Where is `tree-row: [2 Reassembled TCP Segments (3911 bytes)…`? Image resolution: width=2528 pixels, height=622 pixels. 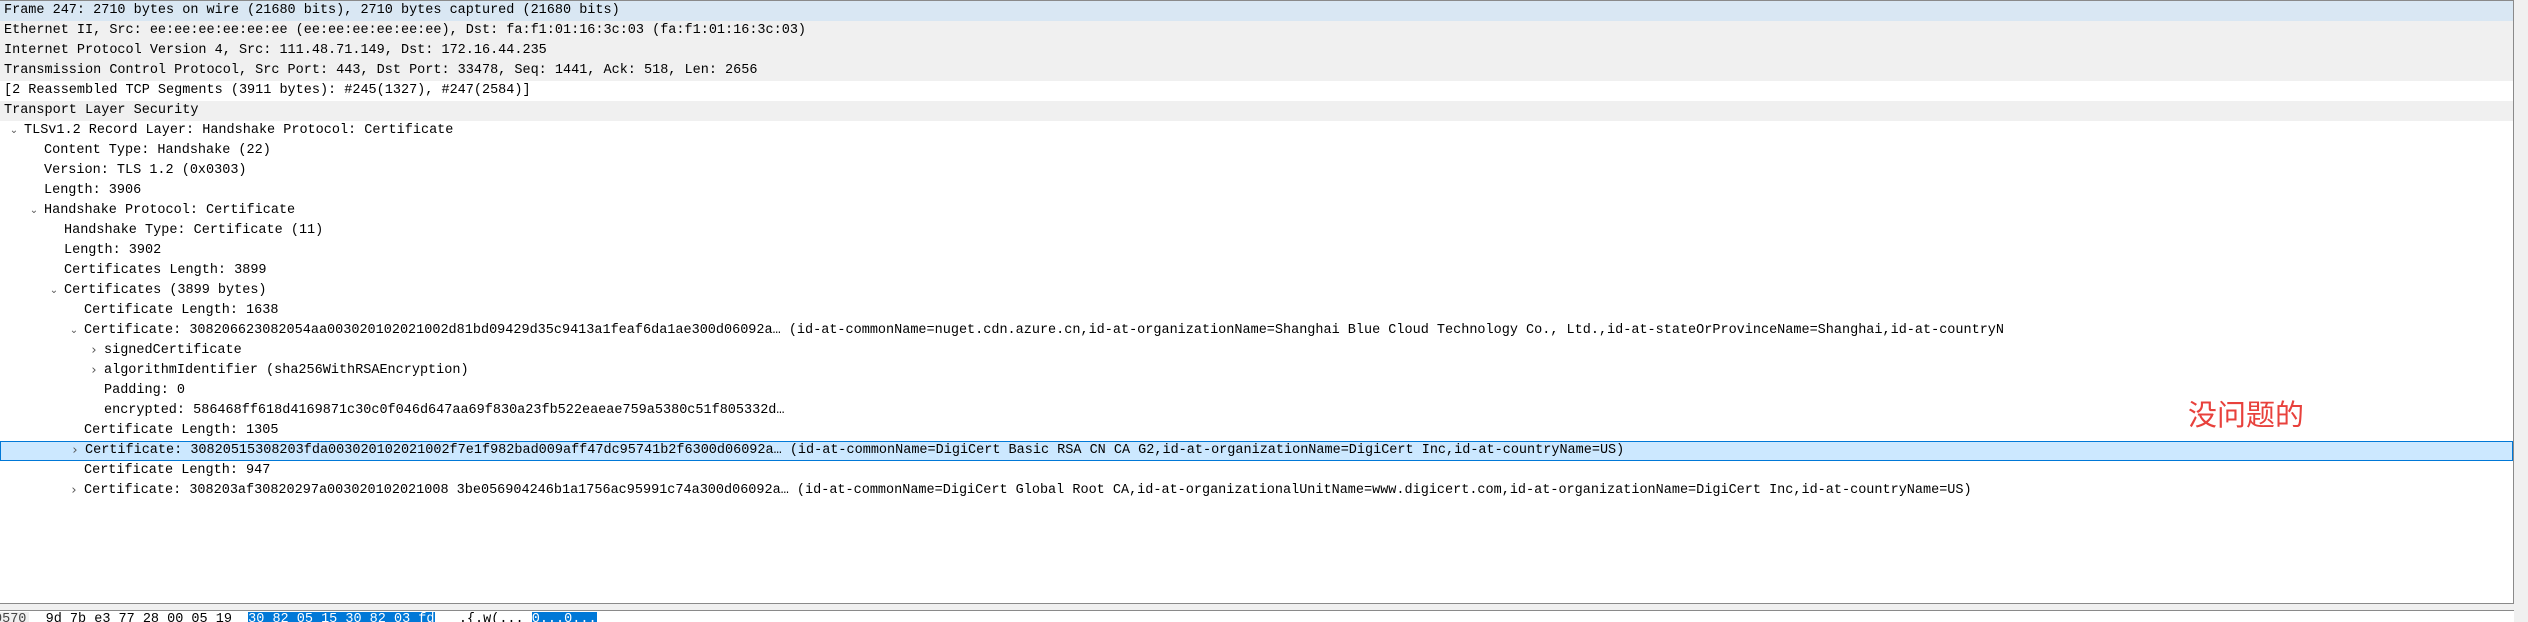 tree-row: [2 Reassembled TCP Segments (3911 bytes)… is located at coordinates (1256, 91).